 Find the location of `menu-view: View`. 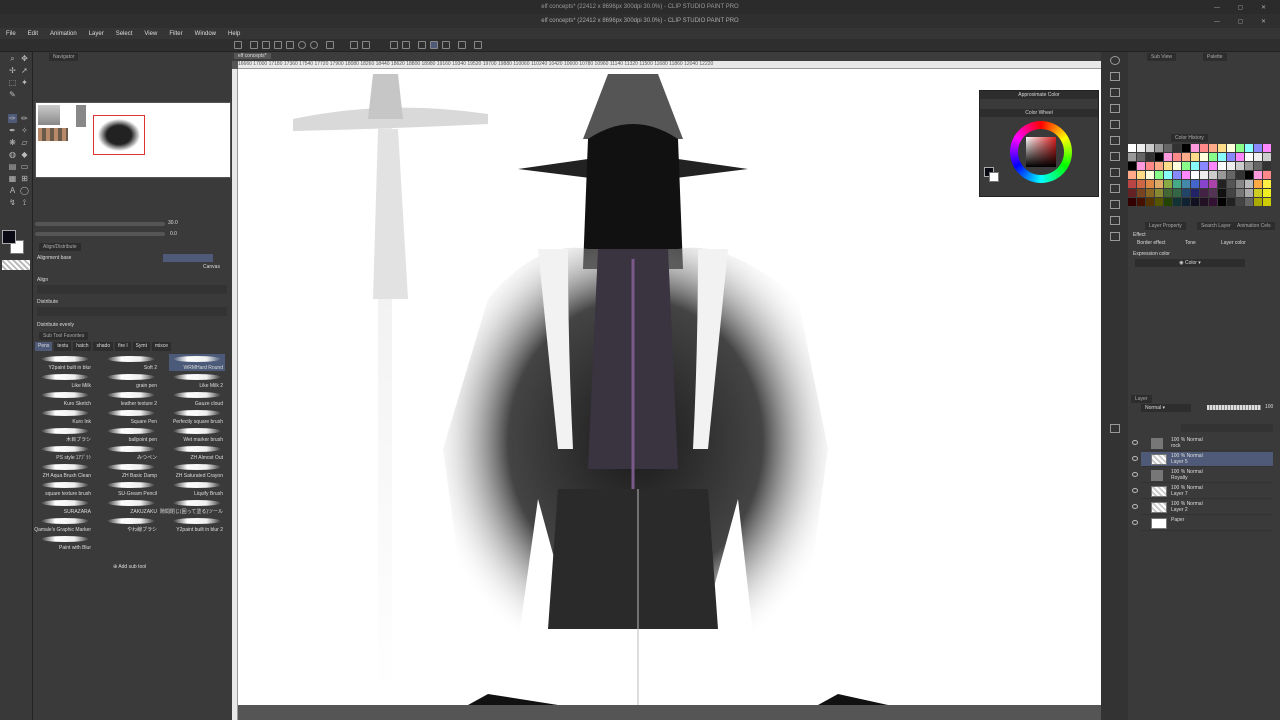

menu-view: View is located at coordinates (150, 34).